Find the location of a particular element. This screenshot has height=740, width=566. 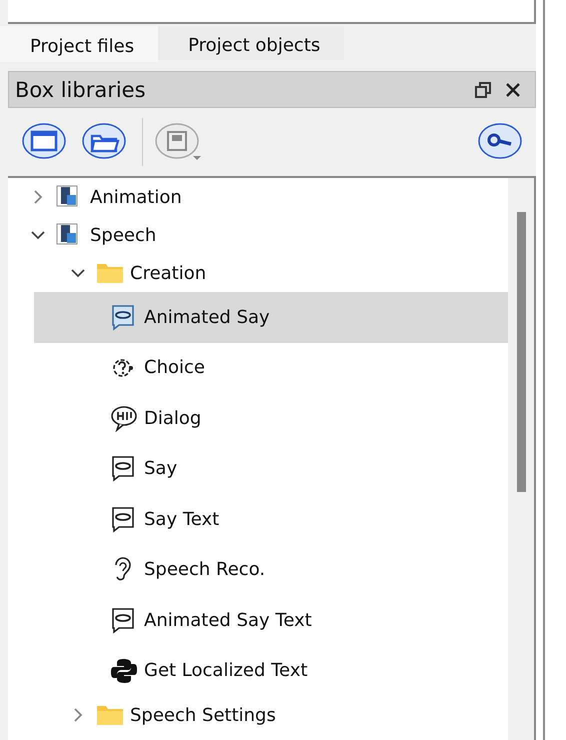

python-icon is located at coordinates (124, 670).